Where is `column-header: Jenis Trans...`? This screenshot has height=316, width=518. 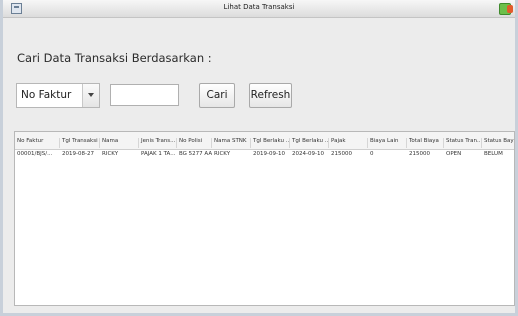
column-header: Jenis Trans... is located at coordinates (158, 143).